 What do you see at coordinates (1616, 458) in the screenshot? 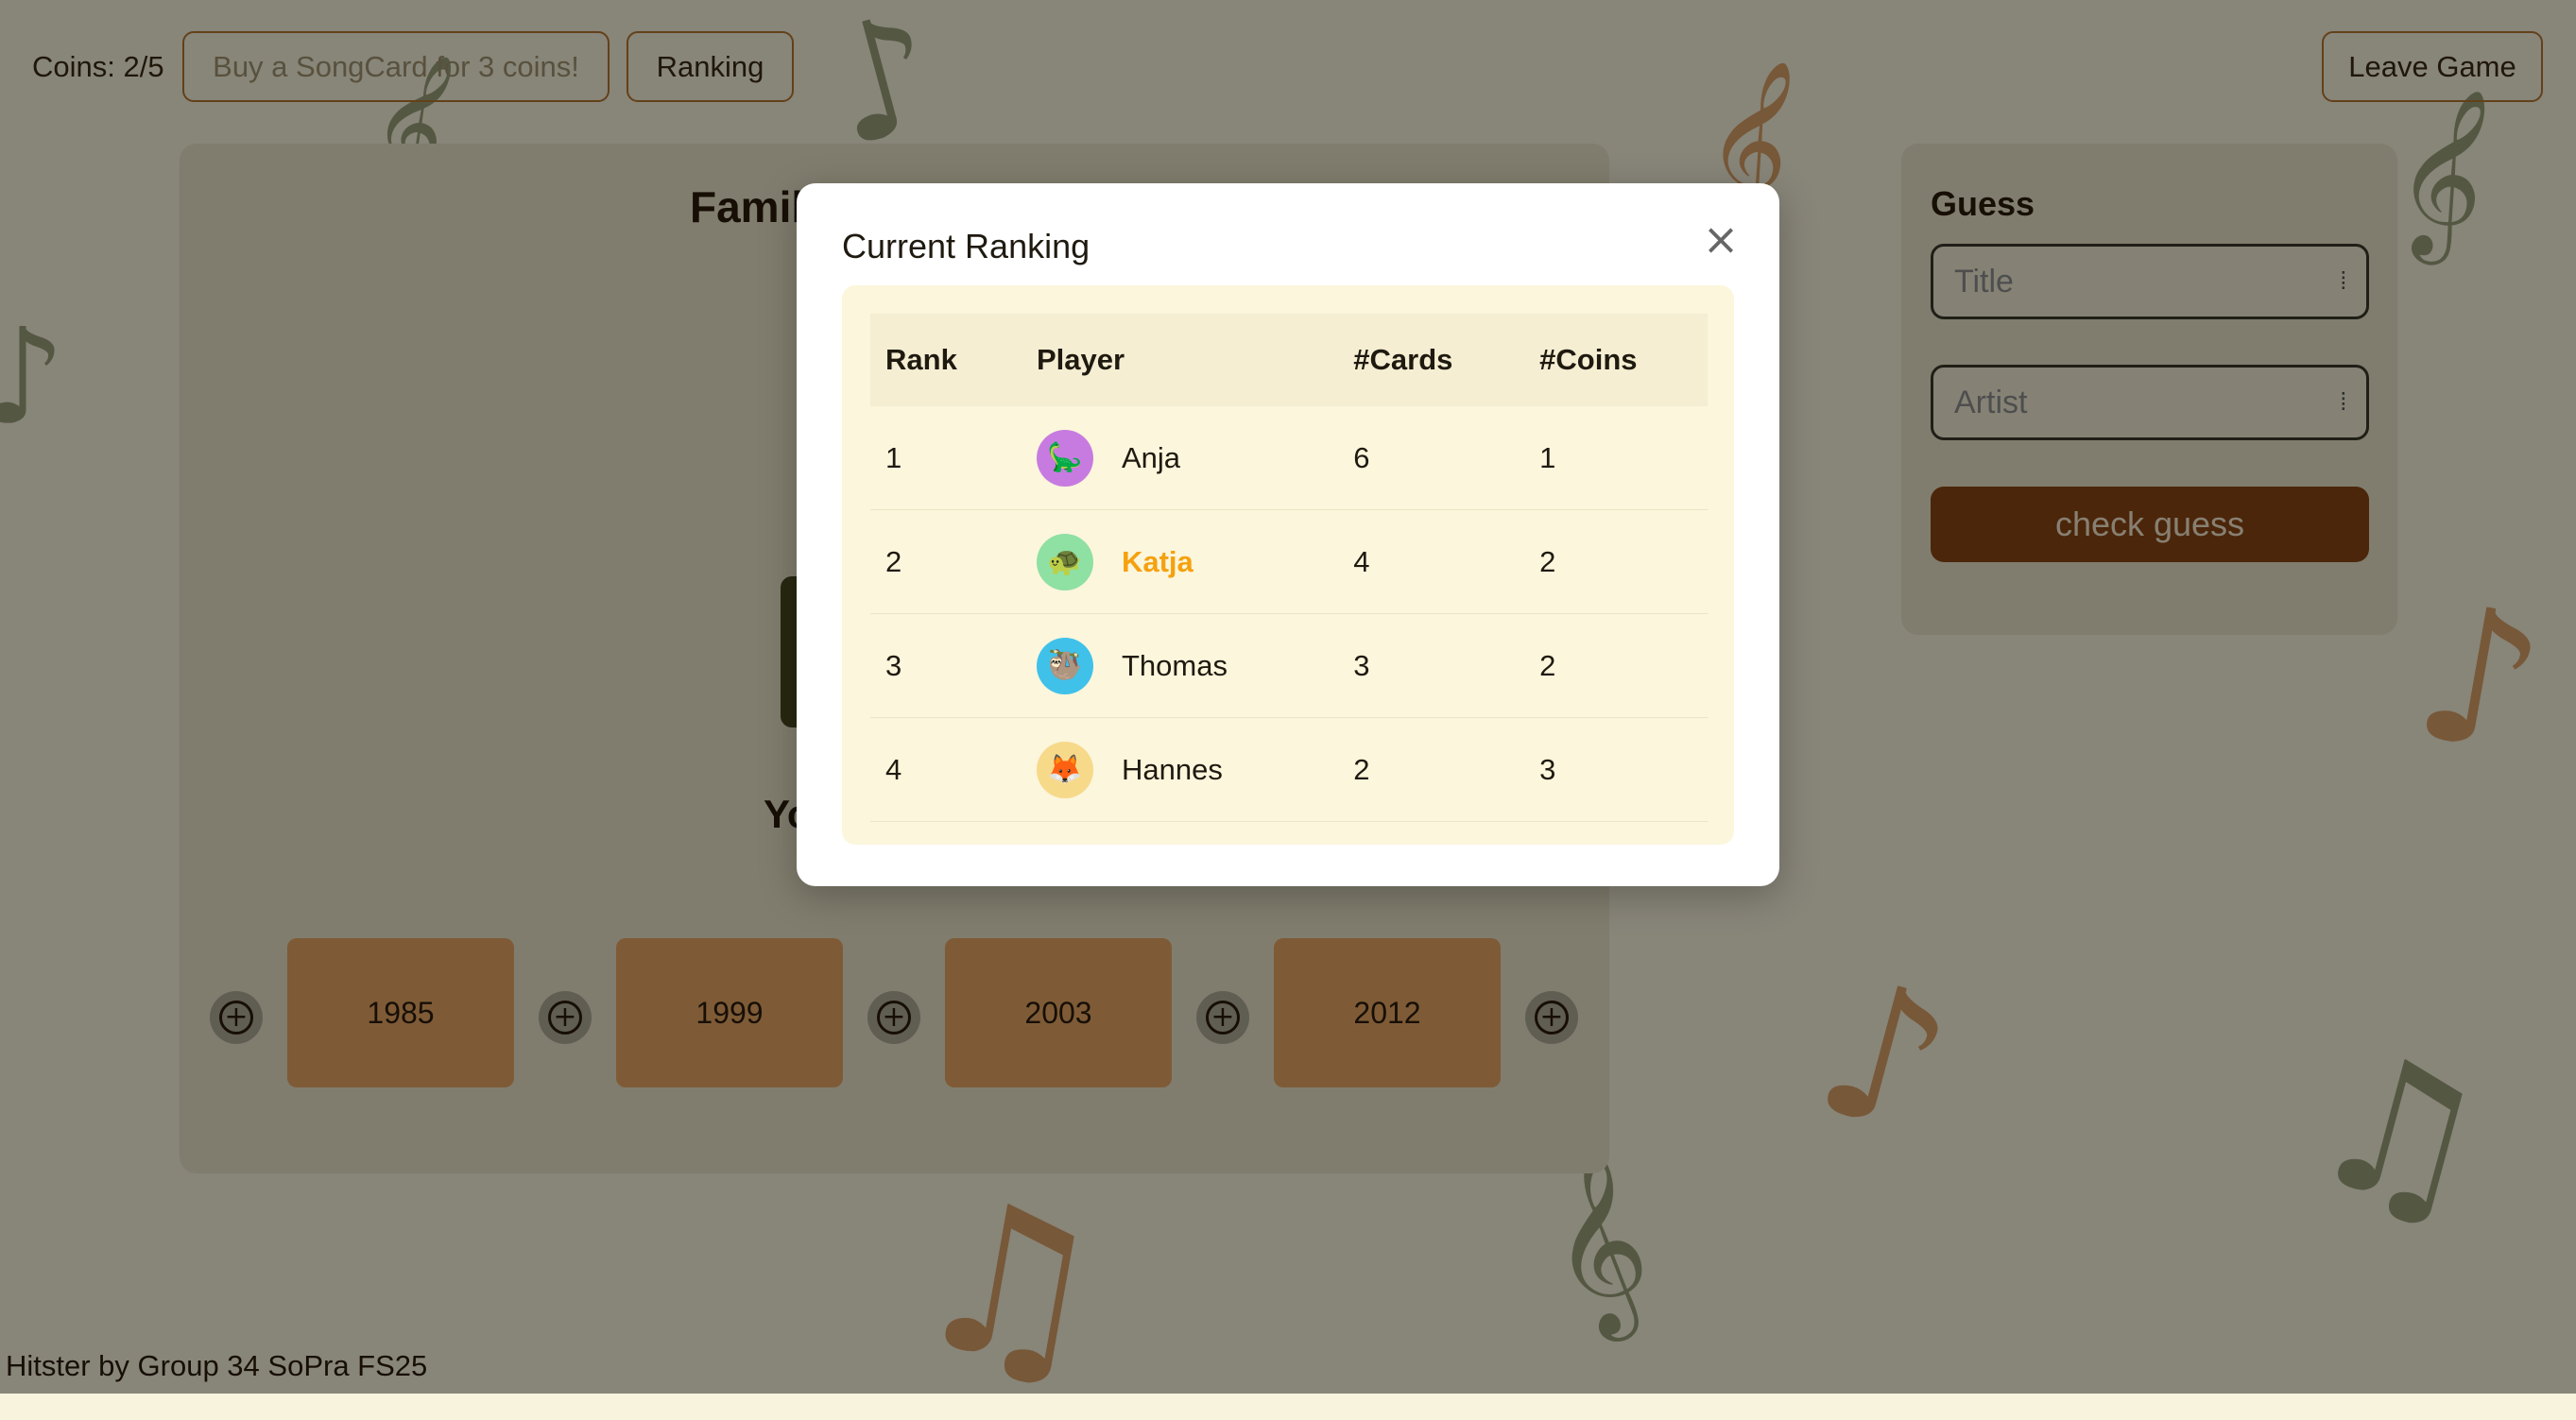
I see `coins-cell: 1` at bounding box center [1616, 458].